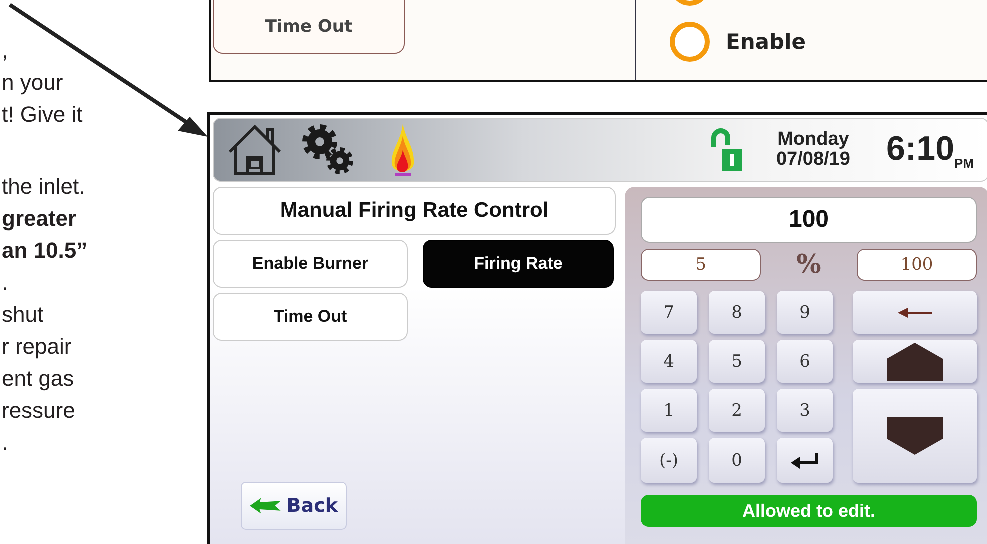 The width and height of the screenshot is (987, 544). I want to click on down-key, so click(915, 436).